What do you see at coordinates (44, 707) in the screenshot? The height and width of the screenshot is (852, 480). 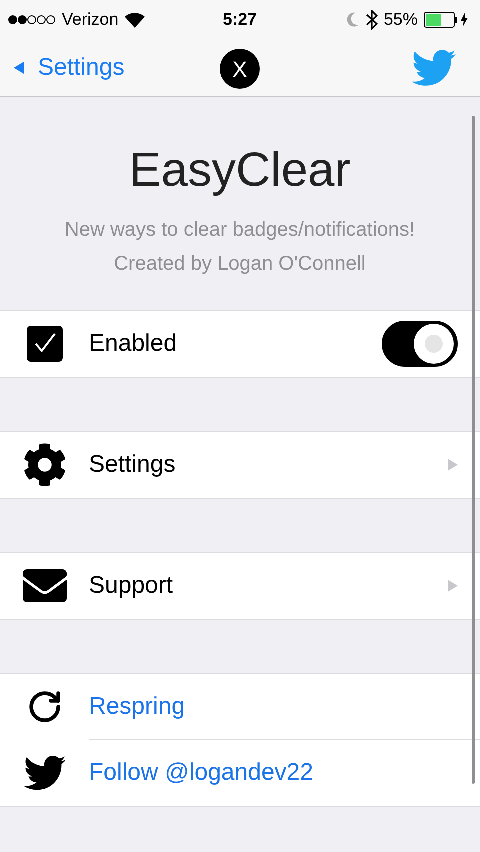 I see `refresh-icon` at bounding box center [44, 707].